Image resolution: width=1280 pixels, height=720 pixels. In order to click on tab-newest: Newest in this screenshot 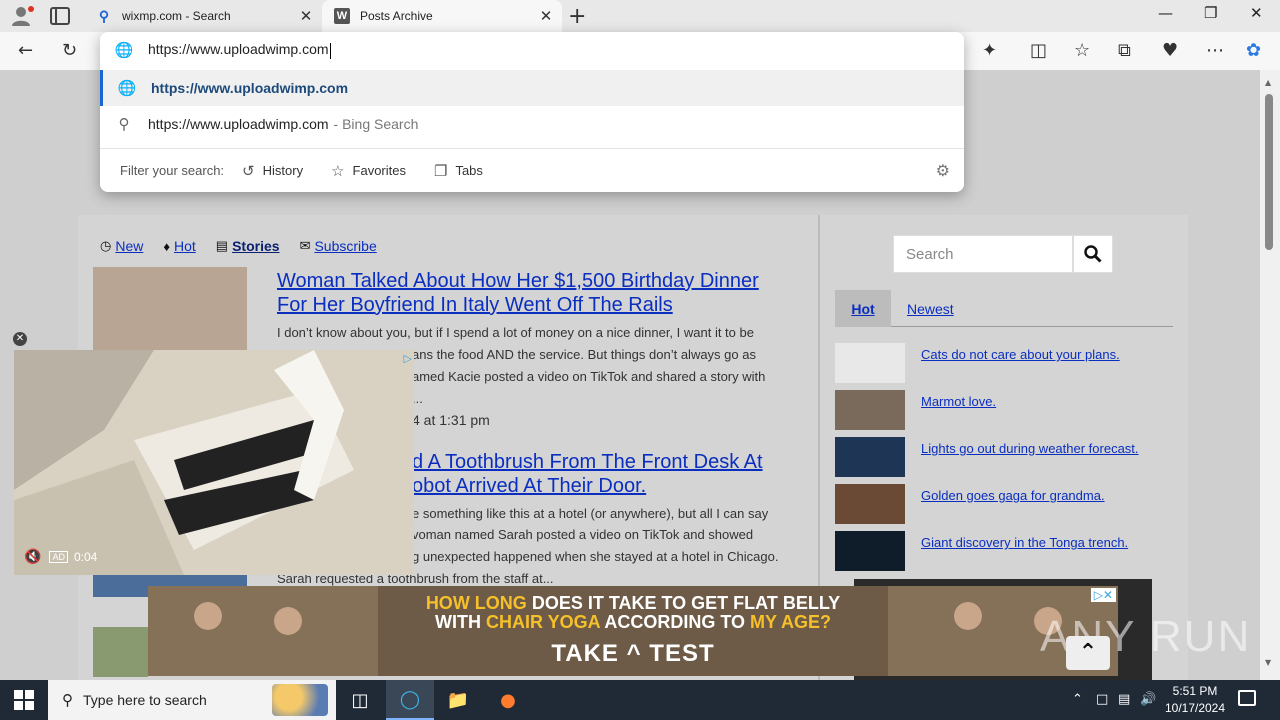, I will do `click(930, 308)`.